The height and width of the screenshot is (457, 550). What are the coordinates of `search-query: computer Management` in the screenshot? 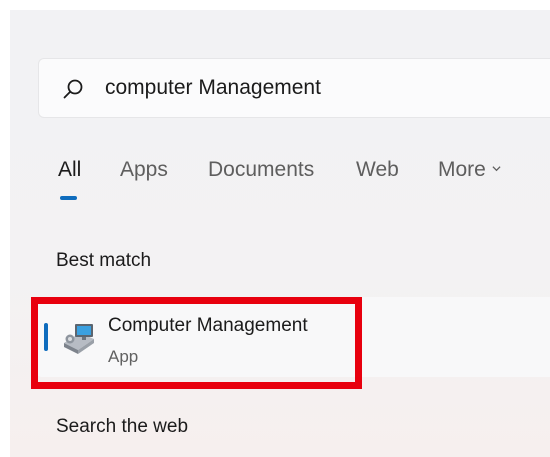 It's located at (213, 88).